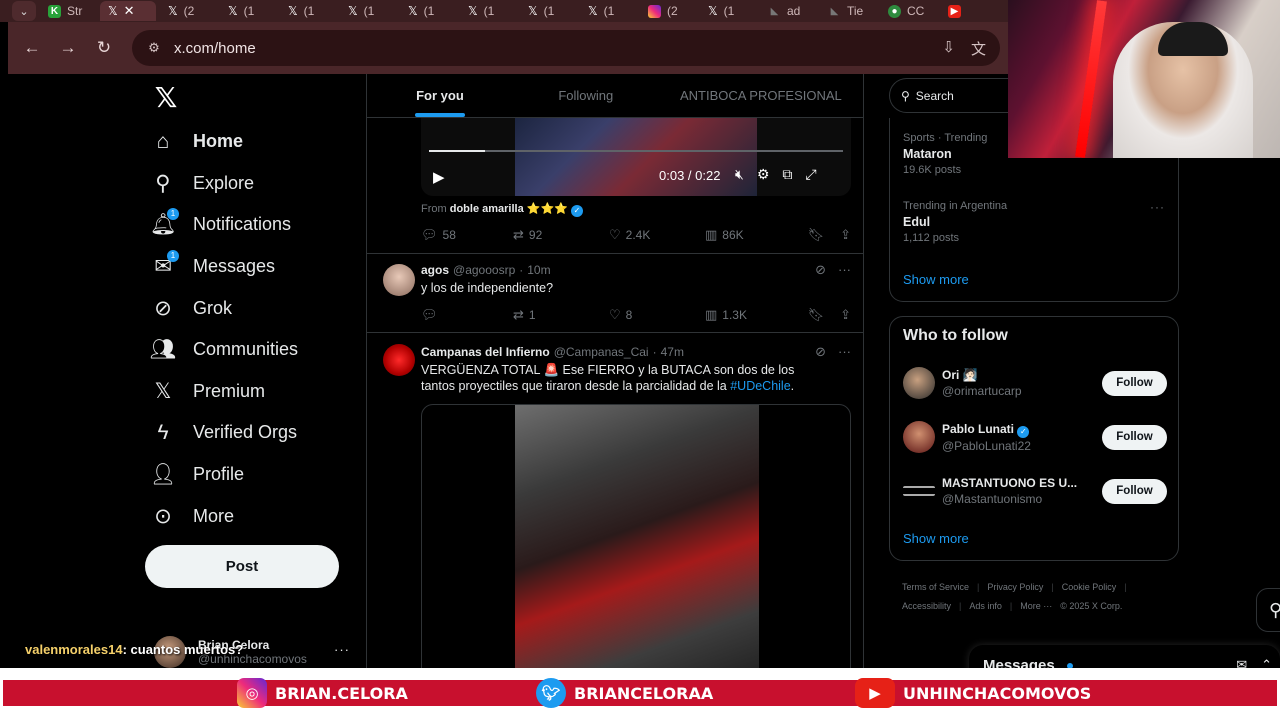 The height and width of the screenshot is (720, 1280). Describe the element at coordinates (936, 279) in the screenshot. I see `trends-show-more-link: Show more` at that location.